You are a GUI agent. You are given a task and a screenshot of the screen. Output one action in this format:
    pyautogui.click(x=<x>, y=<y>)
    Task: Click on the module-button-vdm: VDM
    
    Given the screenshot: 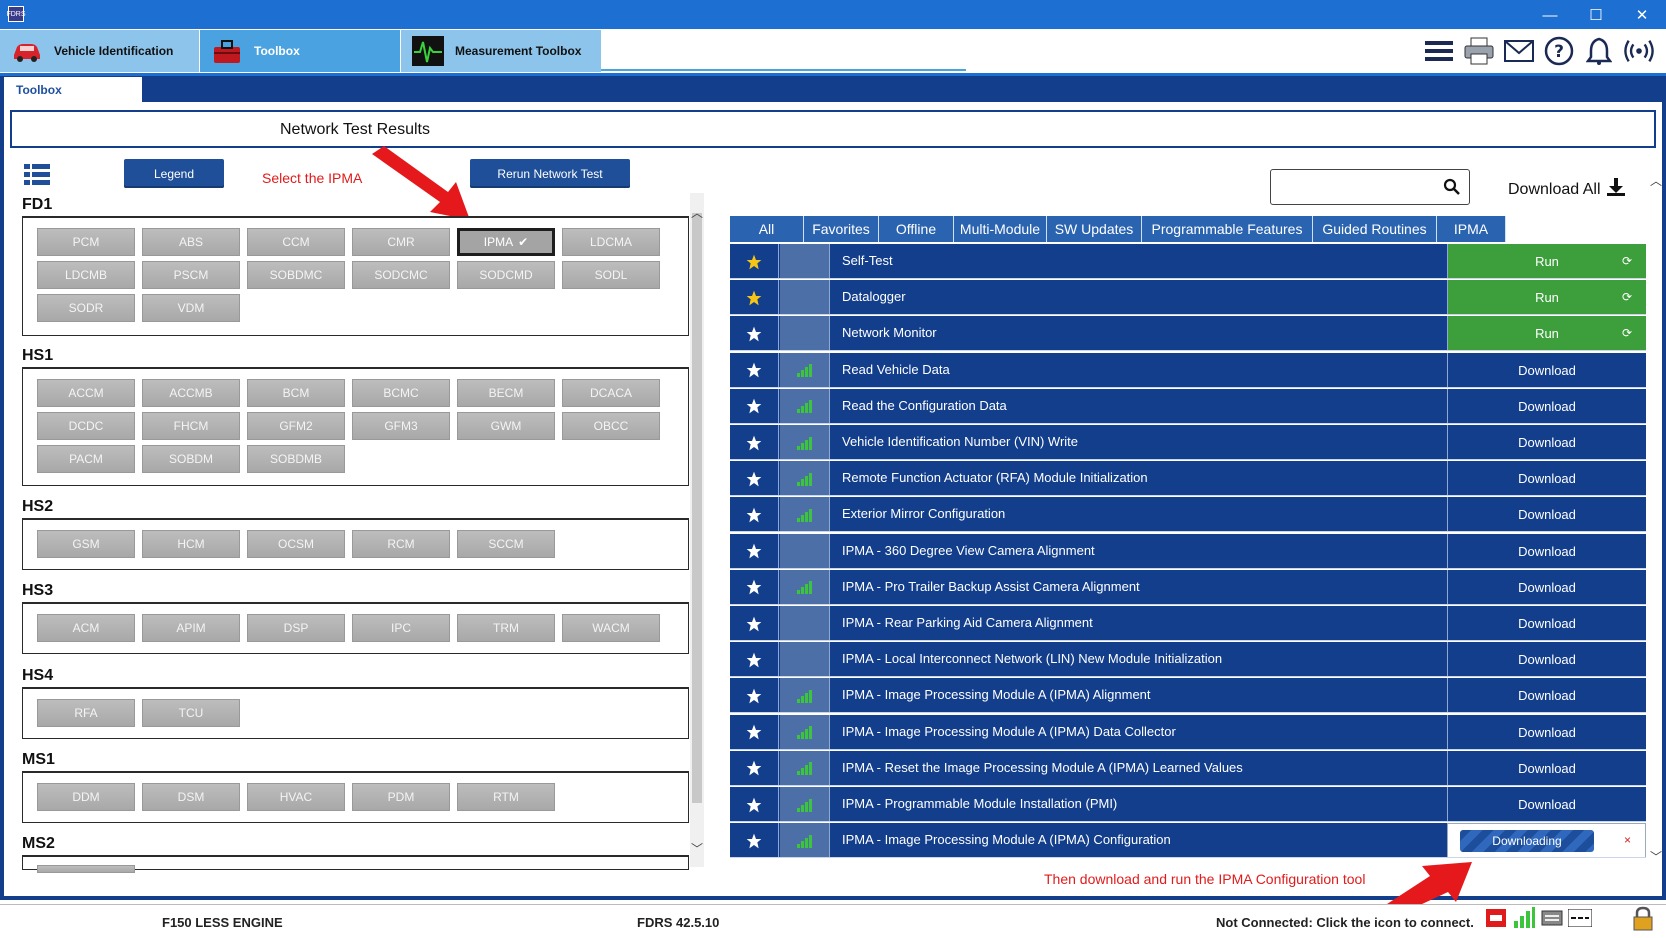 What is the action you would take?
    pyautogui.click(x=191, y=308)
    